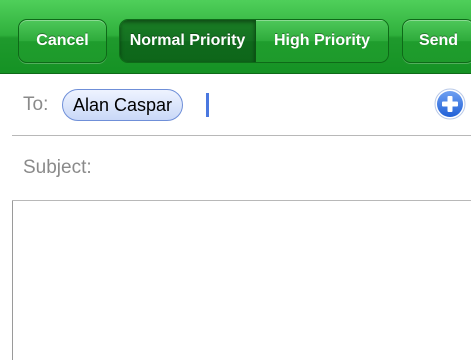  I want to click on plus-circle-icon, so click(450, 104).